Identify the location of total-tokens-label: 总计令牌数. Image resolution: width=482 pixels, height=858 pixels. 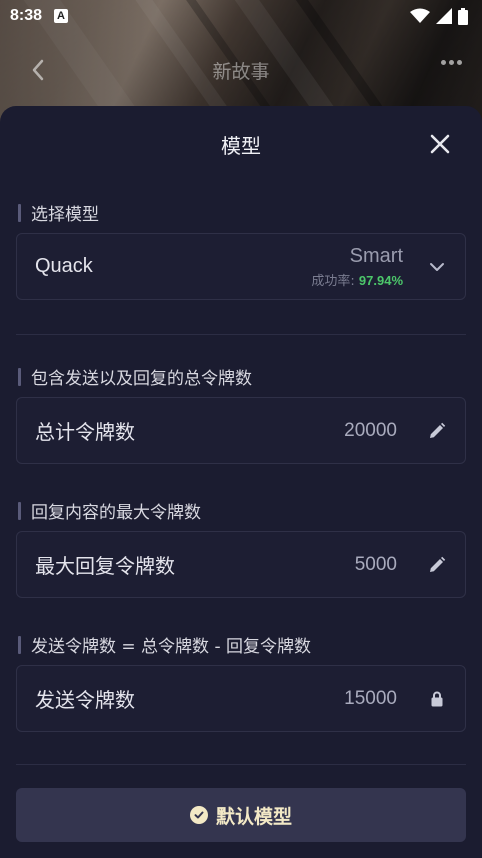
(85, 432).